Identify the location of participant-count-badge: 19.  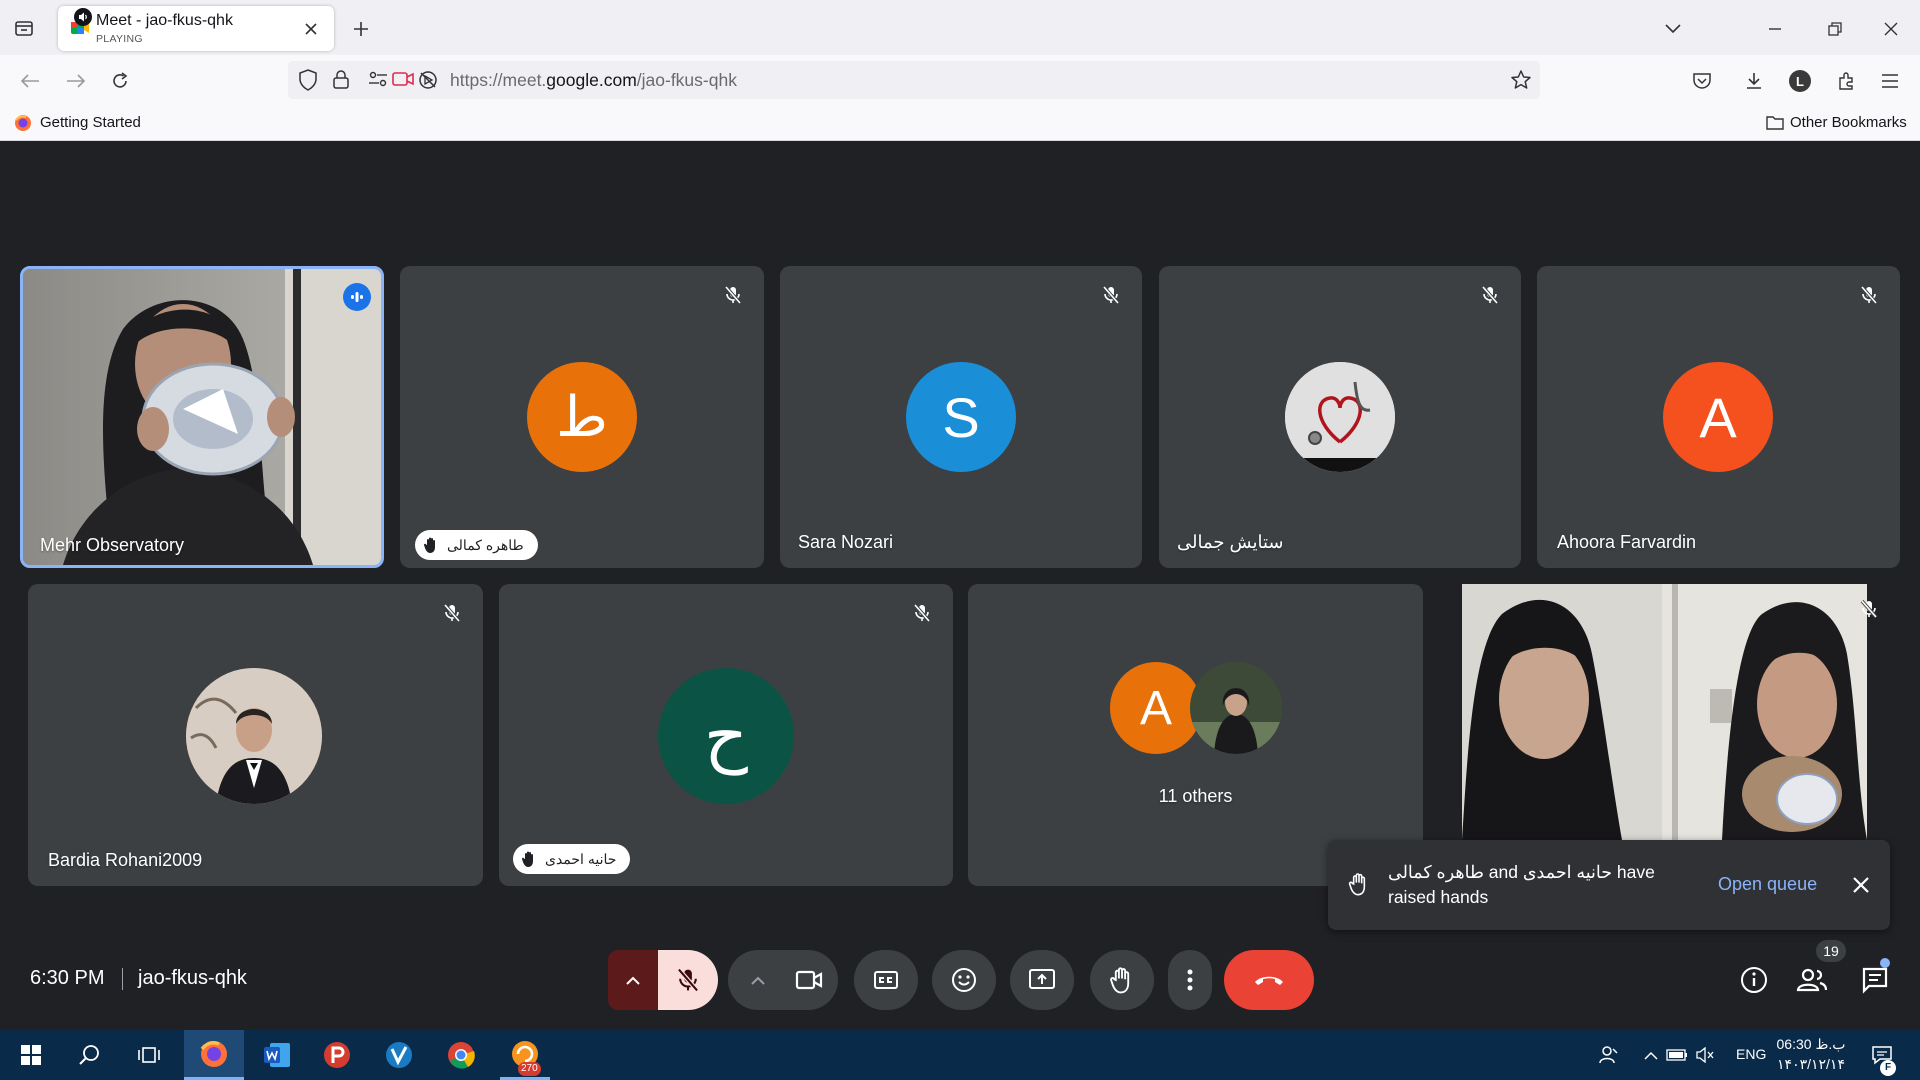
(1831, 951).